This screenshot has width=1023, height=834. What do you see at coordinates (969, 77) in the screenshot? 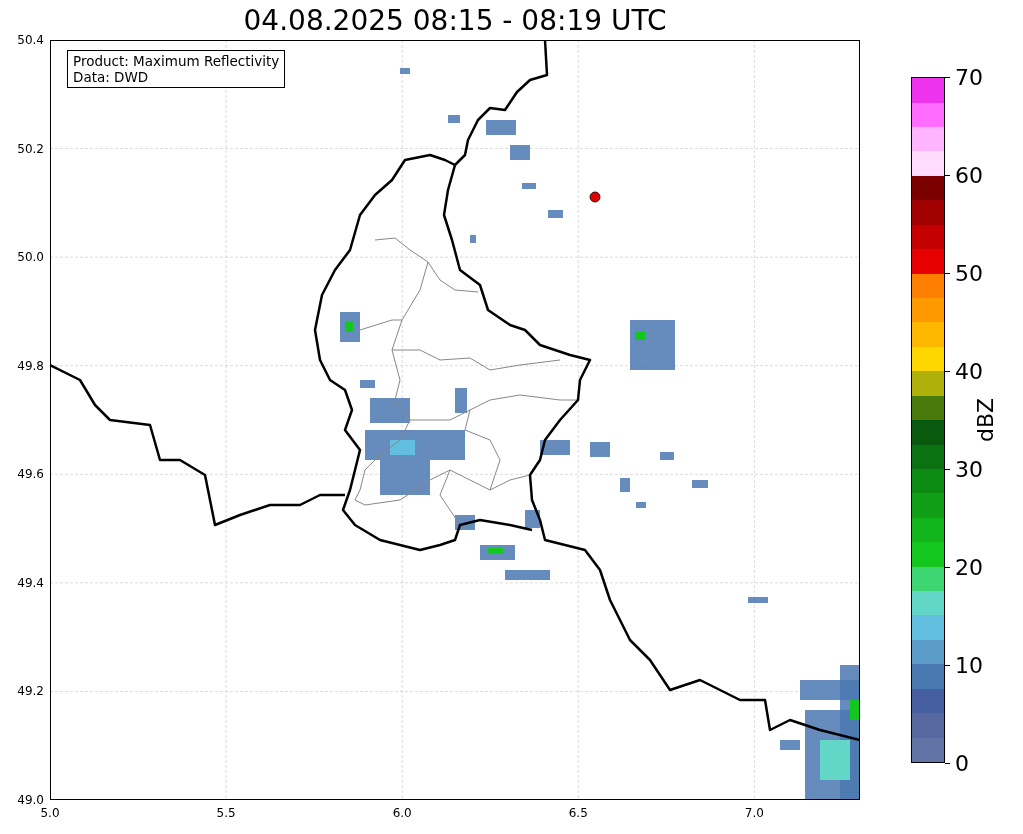
I see `colorbar-tick-label: 70` at bounding box center [969, 77].